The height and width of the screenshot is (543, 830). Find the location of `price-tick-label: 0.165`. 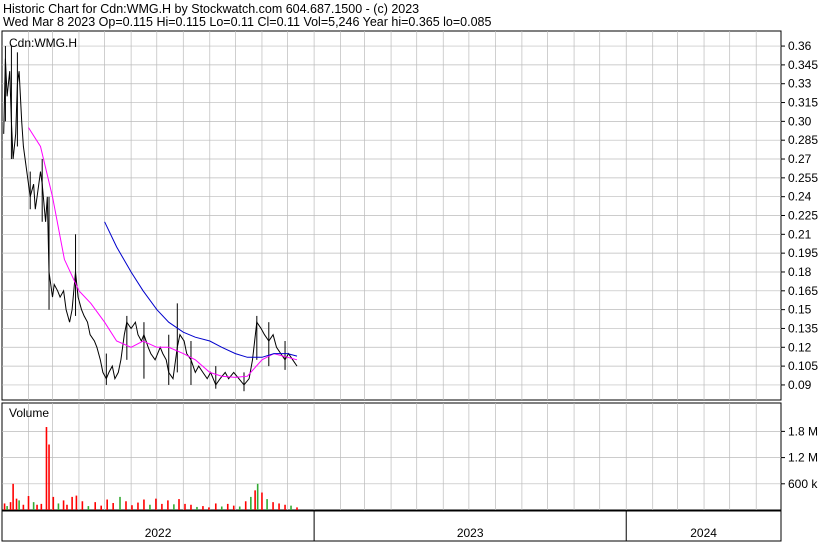

price-tick-label: 0.165 is located at coordinates (803, 291).